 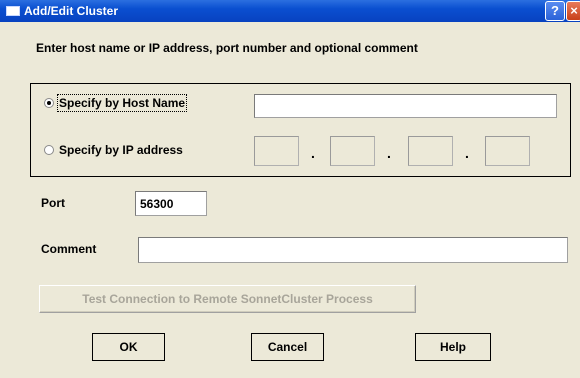 What do you see at coordinates (71, 11) in the screenshot?
I see `window-title: Add/Edit Cluster` at bounding box center [71, 11].